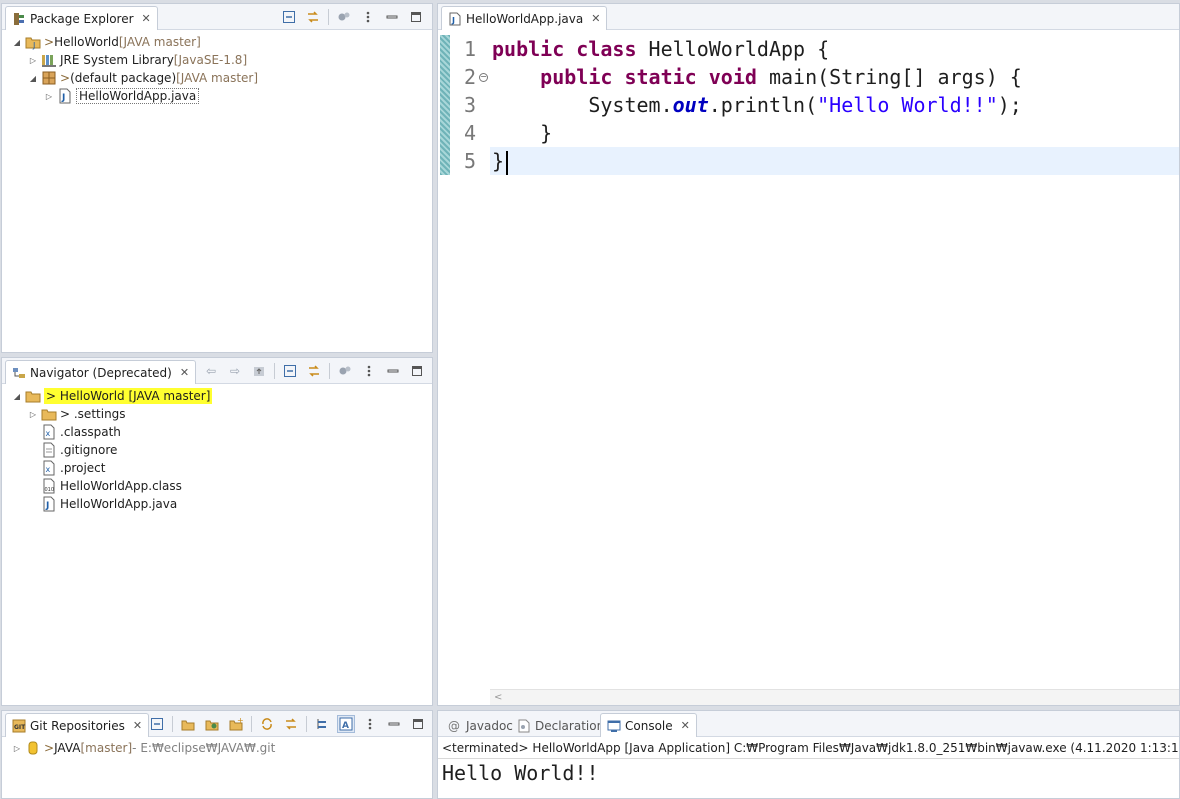  Describe the element at coordinates (83, 468) in the screenshot. I see `project-file-label: .project` at that location.